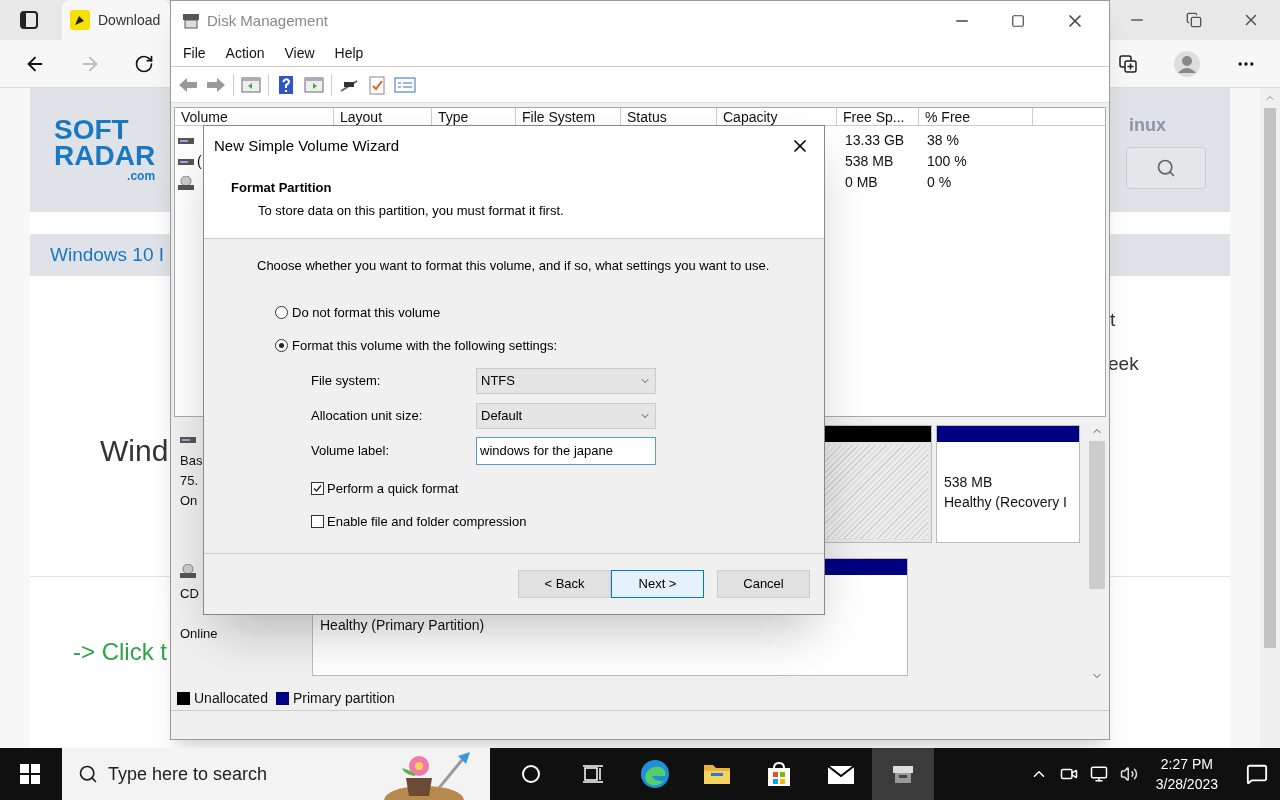 This screenshot has width=1280, height=800. Describe the element at coordinates (564, 584) in the screenshot. I see `dialog-button: < Back` at that location.